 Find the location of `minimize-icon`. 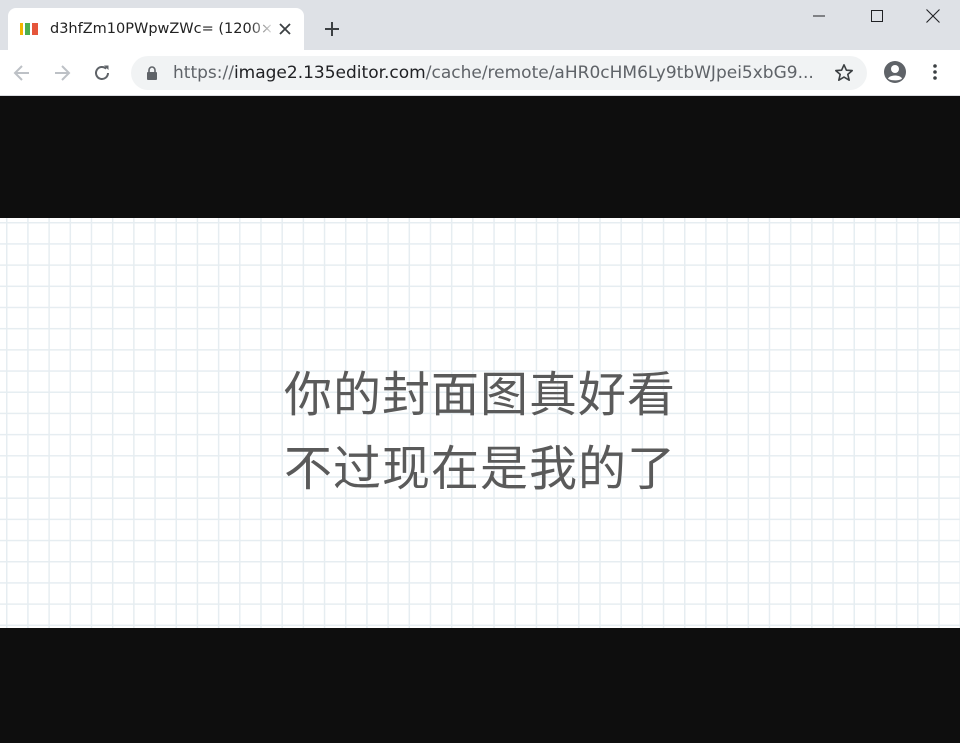

minimize-icon is located at coordinates (819, 16).